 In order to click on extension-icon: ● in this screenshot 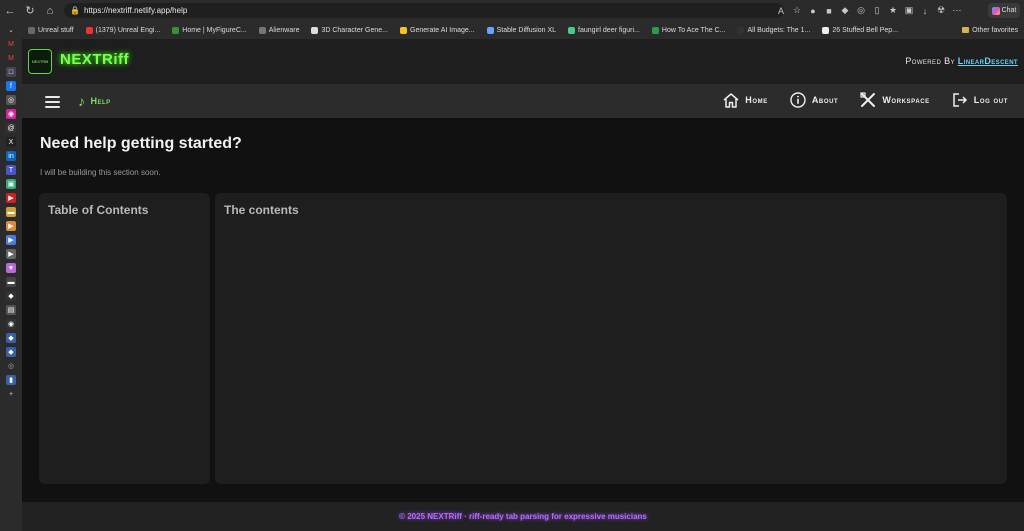, I will do `click(813, 10)`.